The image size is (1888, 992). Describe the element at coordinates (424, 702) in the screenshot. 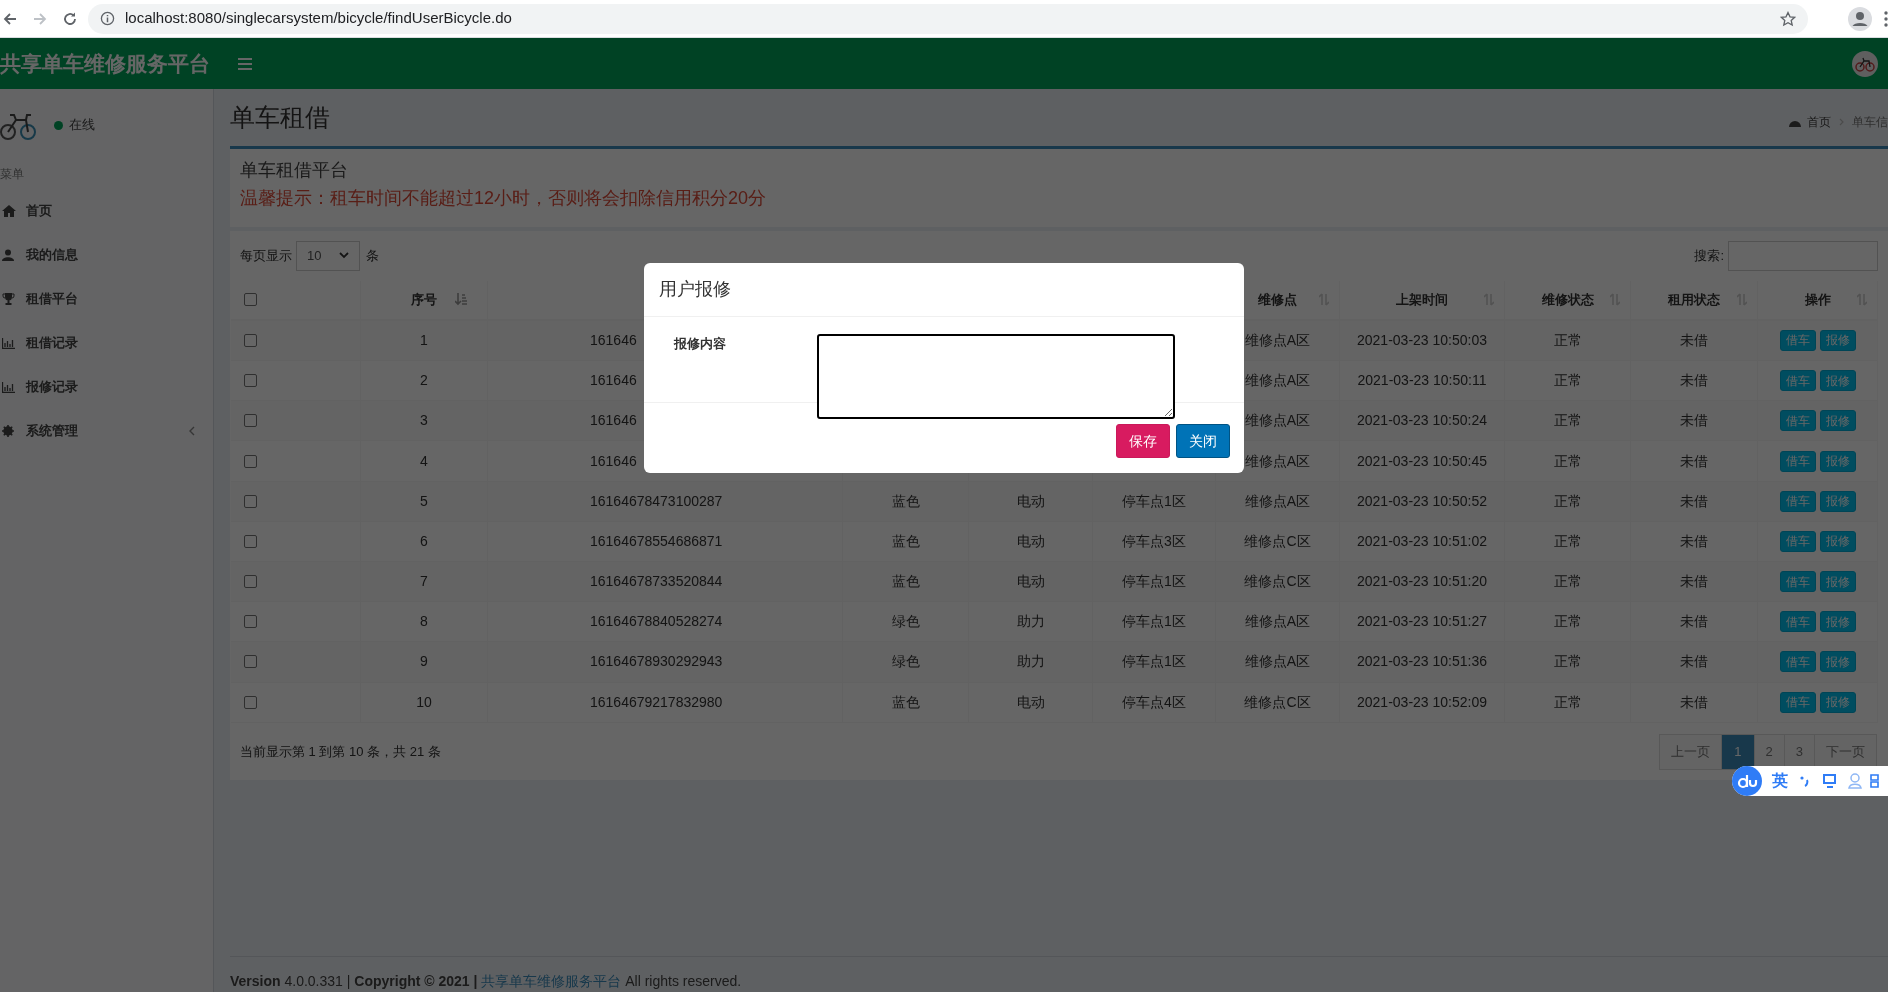

I see `table-cell-text: 10` at that location.